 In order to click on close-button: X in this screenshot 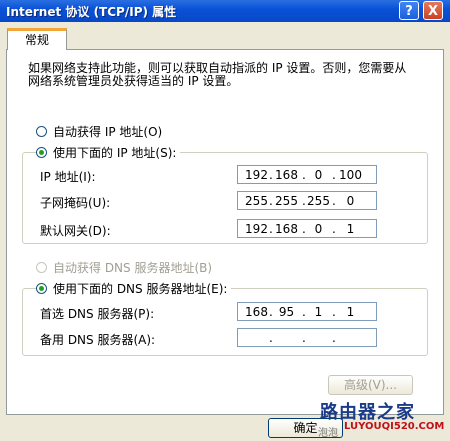, I will do `click(433, 10)`.